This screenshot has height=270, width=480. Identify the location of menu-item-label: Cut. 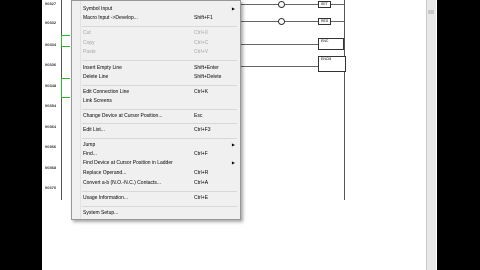
(87, 33).